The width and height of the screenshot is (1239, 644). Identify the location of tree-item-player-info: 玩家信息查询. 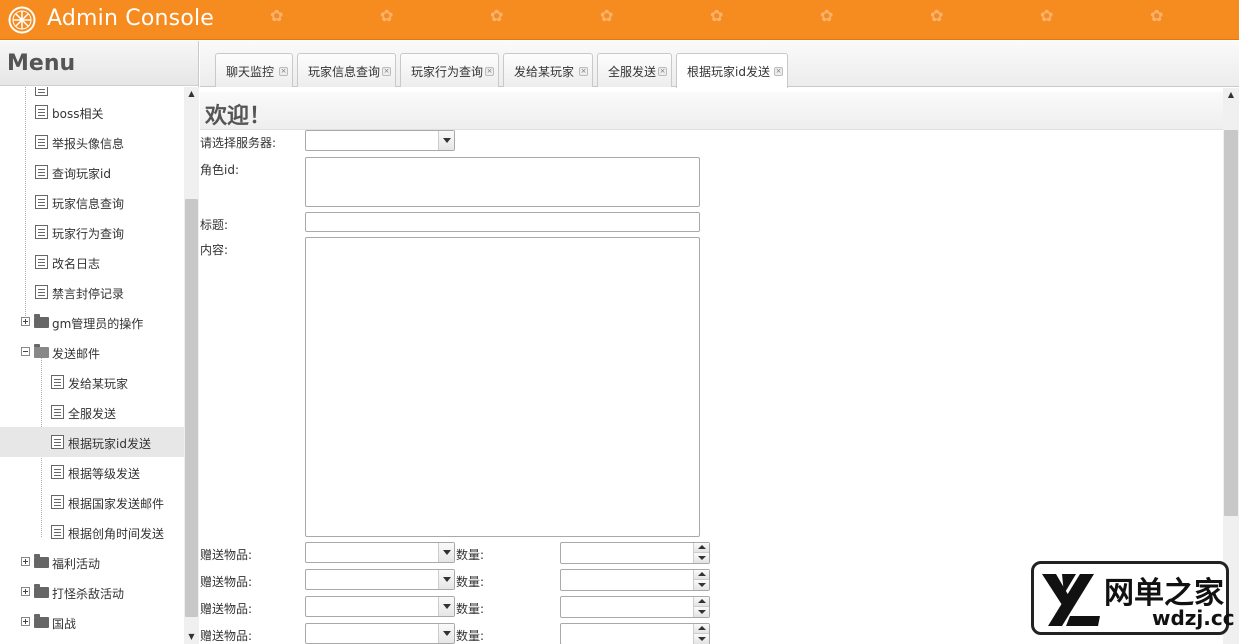
(92, 202).